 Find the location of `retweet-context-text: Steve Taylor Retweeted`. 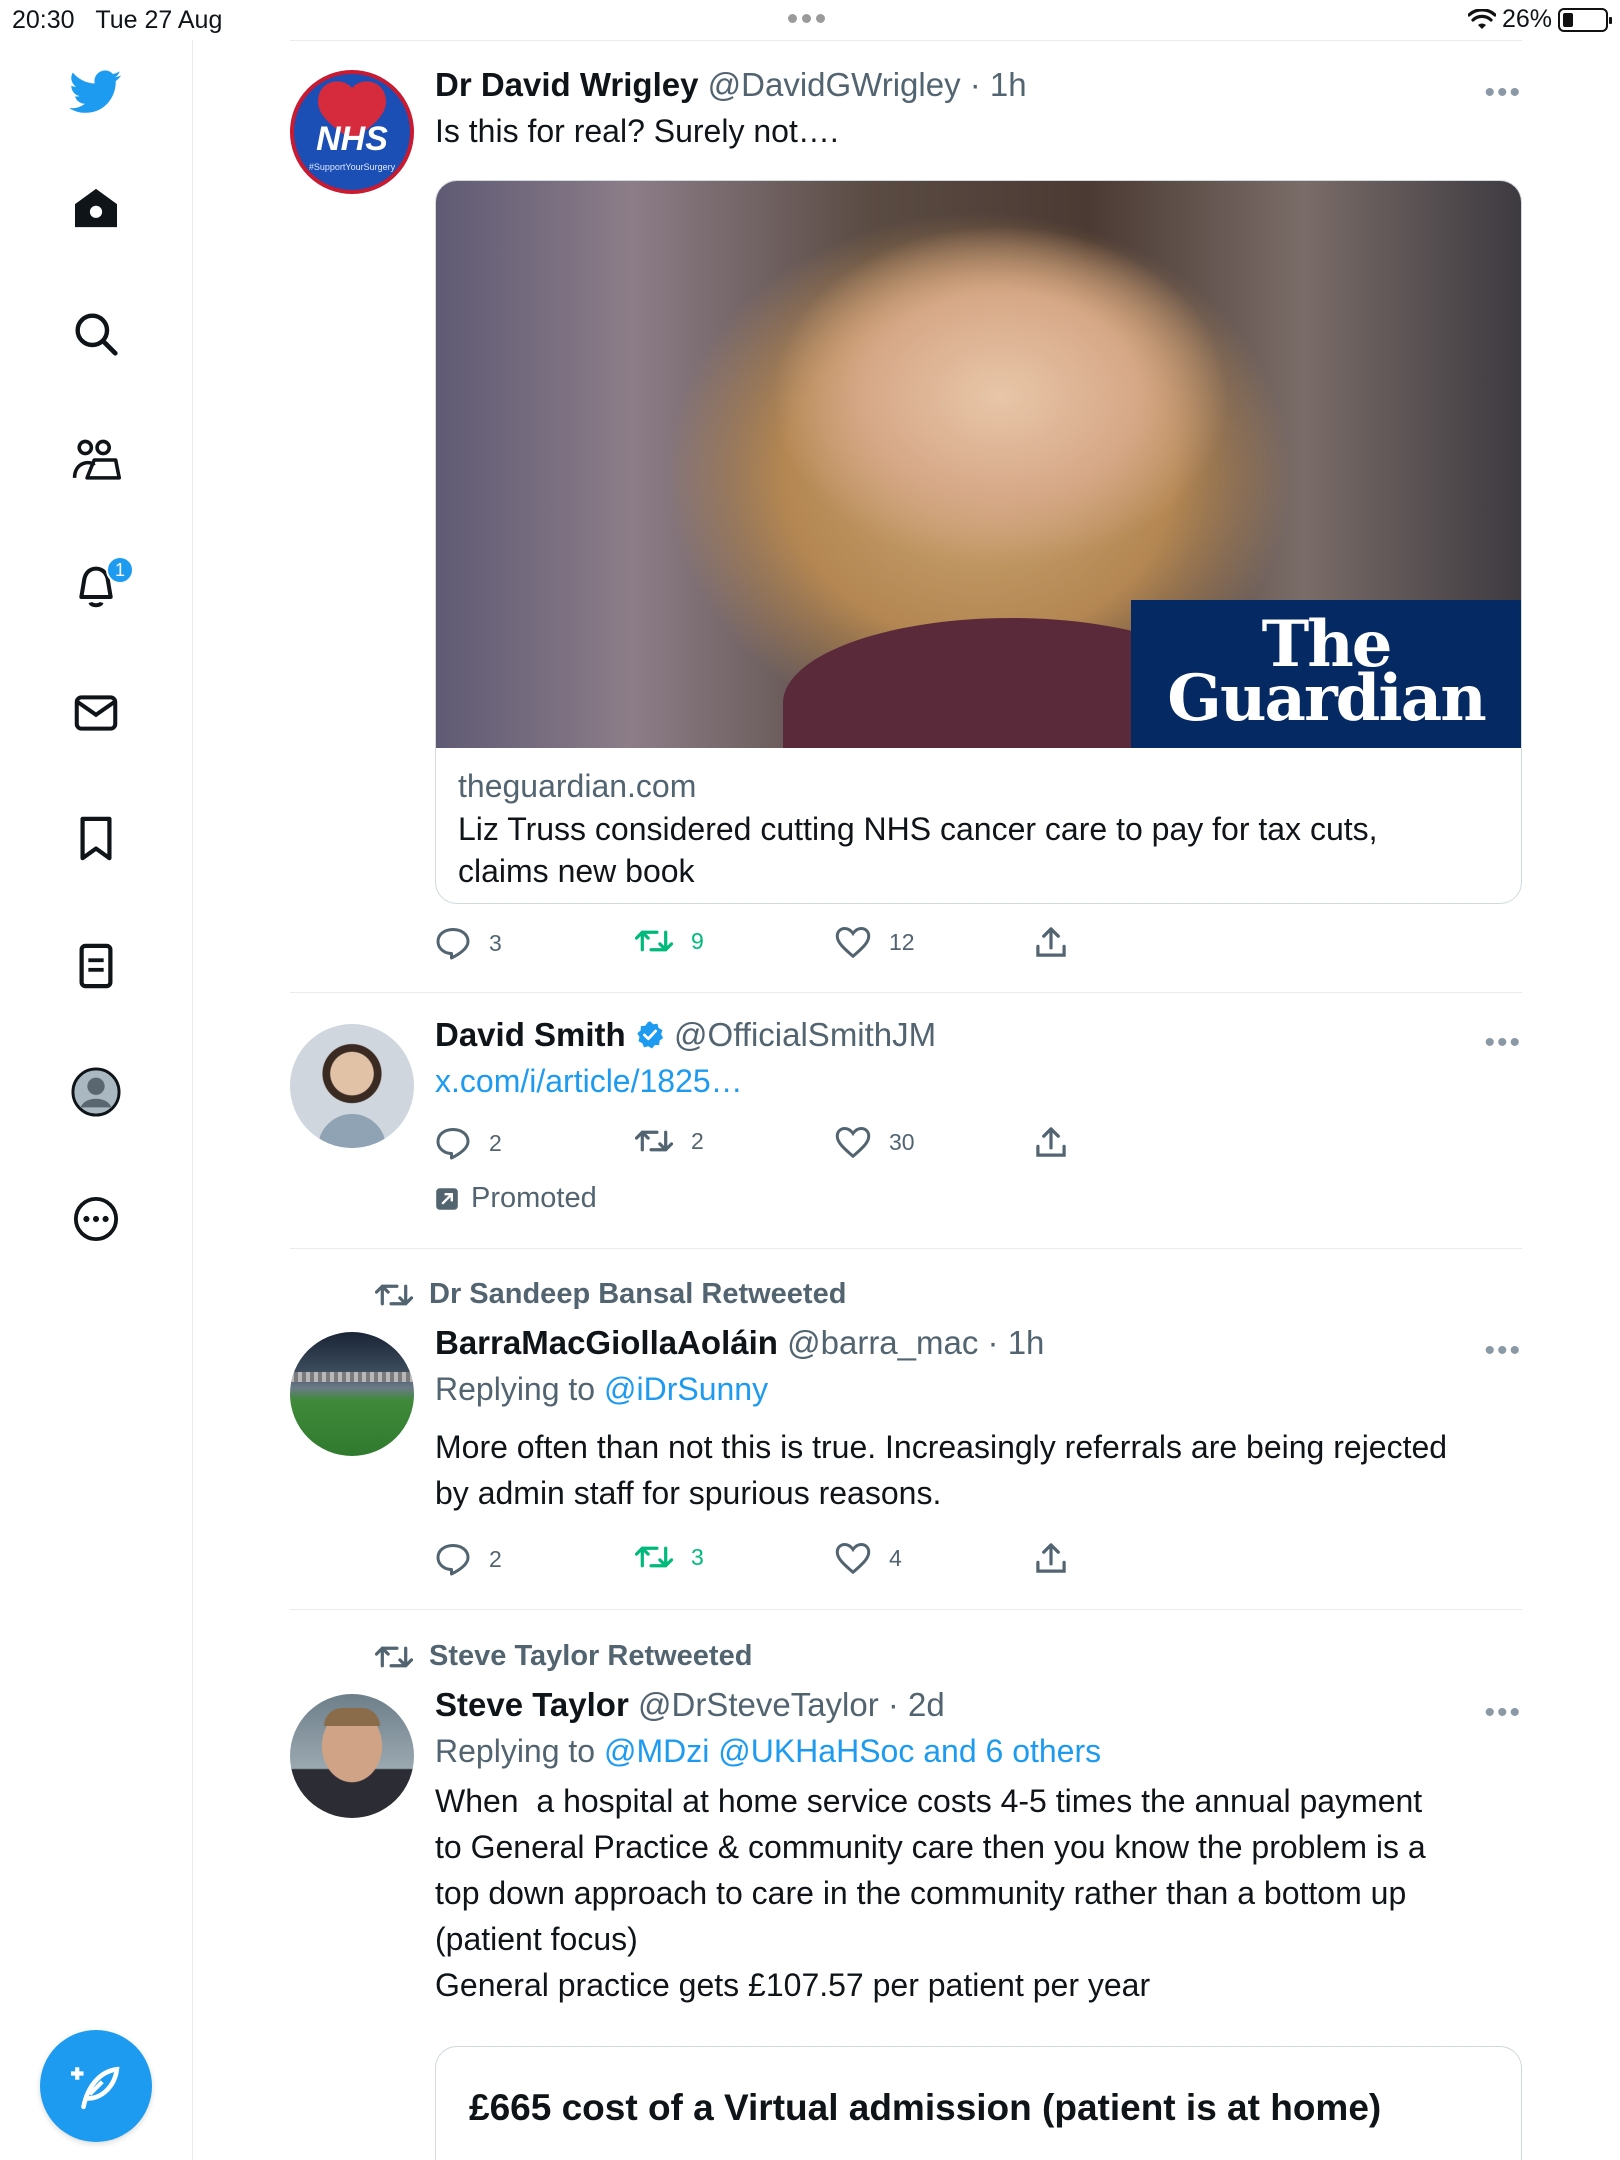

retweet-context-text: Steve Taylor Retweeted is located at coordinates (590, 1656).